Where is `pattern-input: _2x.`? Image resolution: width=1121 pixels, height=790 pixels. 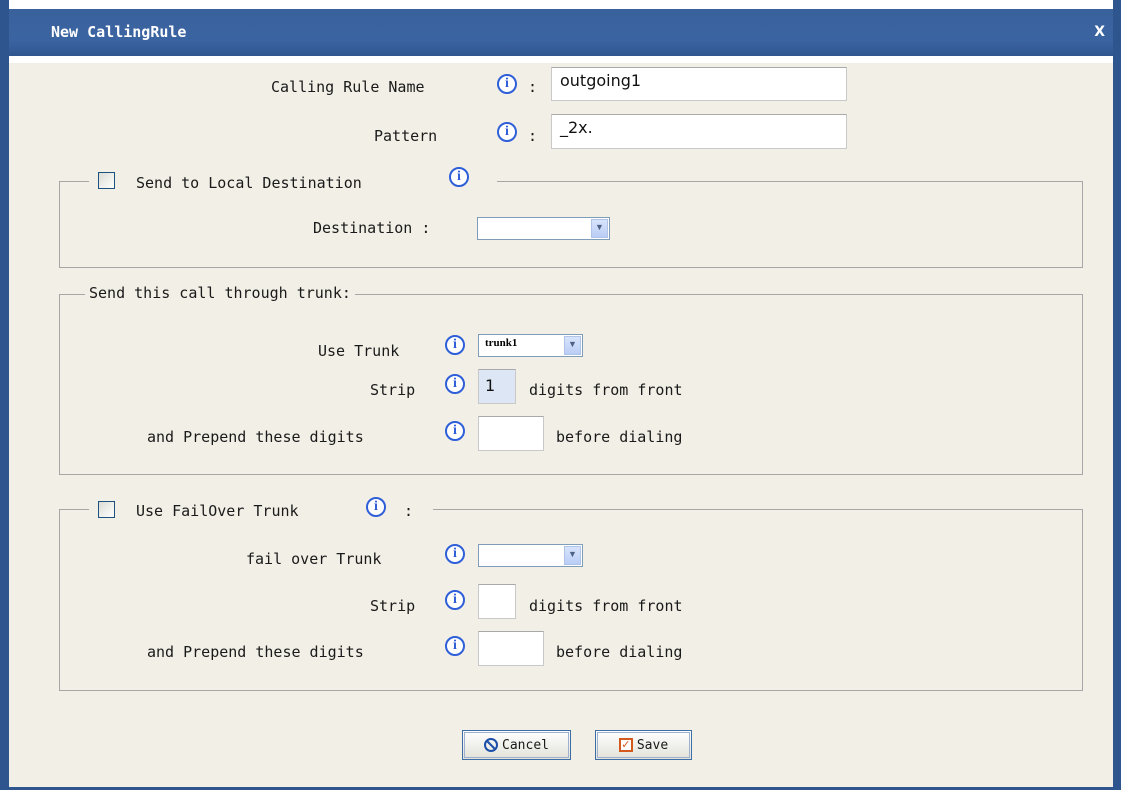
pattern-input: _2x. is located at coordinates (699, 131).